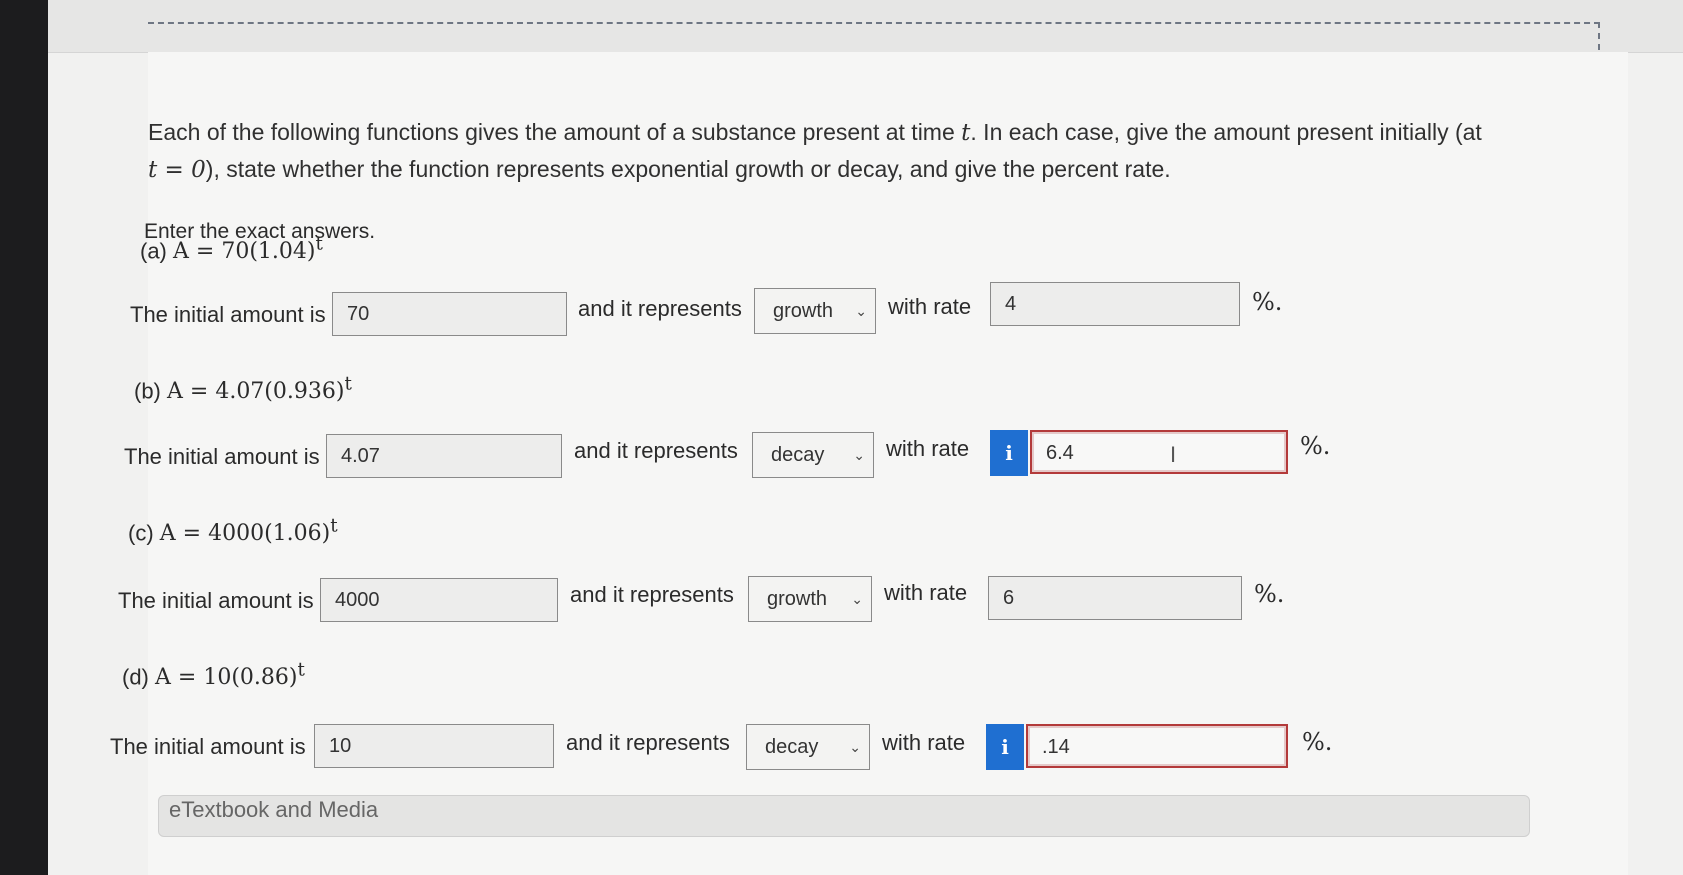  I want to click on initial-condition: t = 0, so click(177, 170).